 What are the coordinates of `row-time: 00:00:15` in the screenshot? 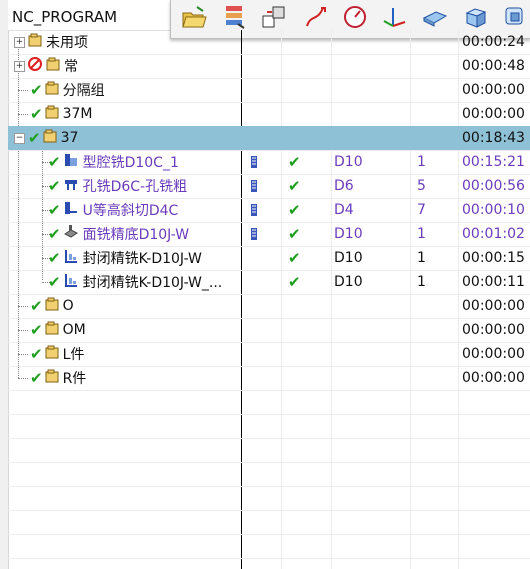 It's located at (493, 258).